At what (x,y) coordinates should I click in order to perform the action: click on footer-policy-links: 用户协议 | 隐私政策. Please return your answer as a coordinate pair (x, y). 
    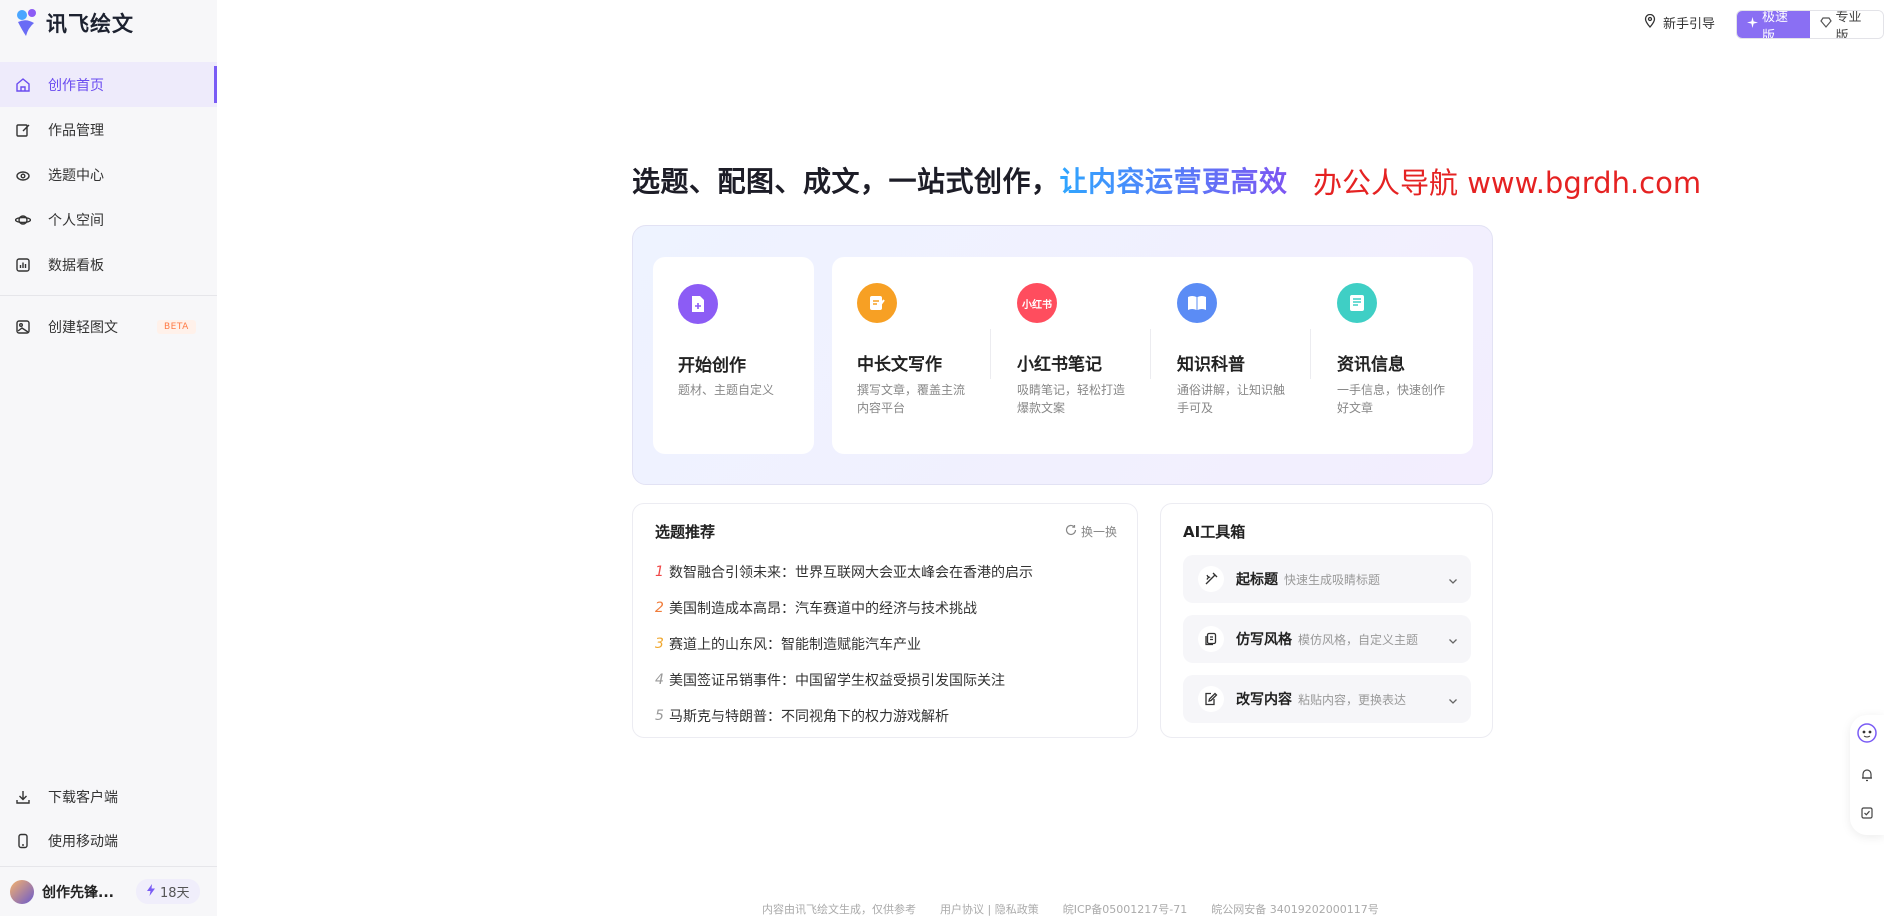
    Looking at the image, I should click on (989, 908).